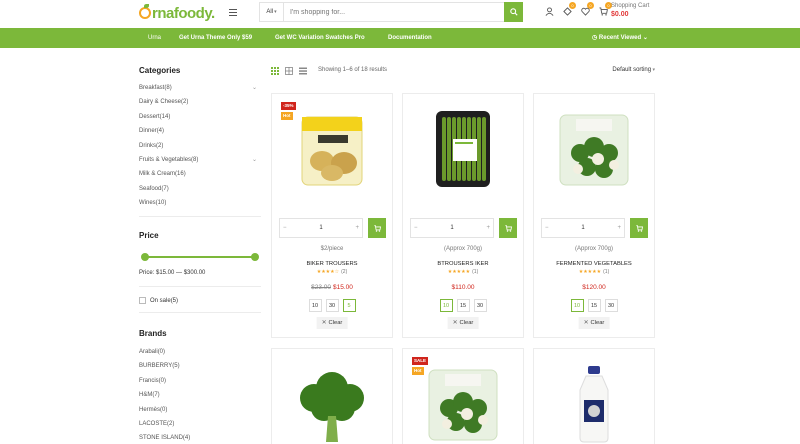 This screenshot has width=800, height=444. Describe the element at coordinates (233, 13) in the screenshot. I see `menu-icon` at that location.